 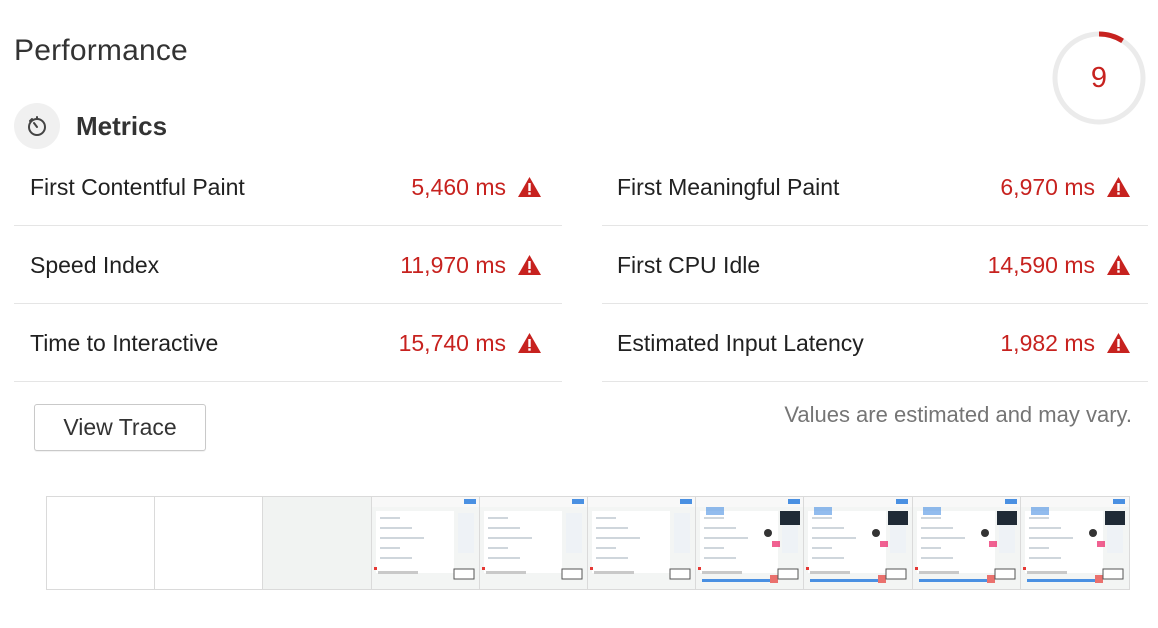 What do you see at coordinates (875, 343) in the screenshot?
I see `metric-estimated-input-latency: Estimated Input Latency 1,982 ms` at bounding box center [875, 343].